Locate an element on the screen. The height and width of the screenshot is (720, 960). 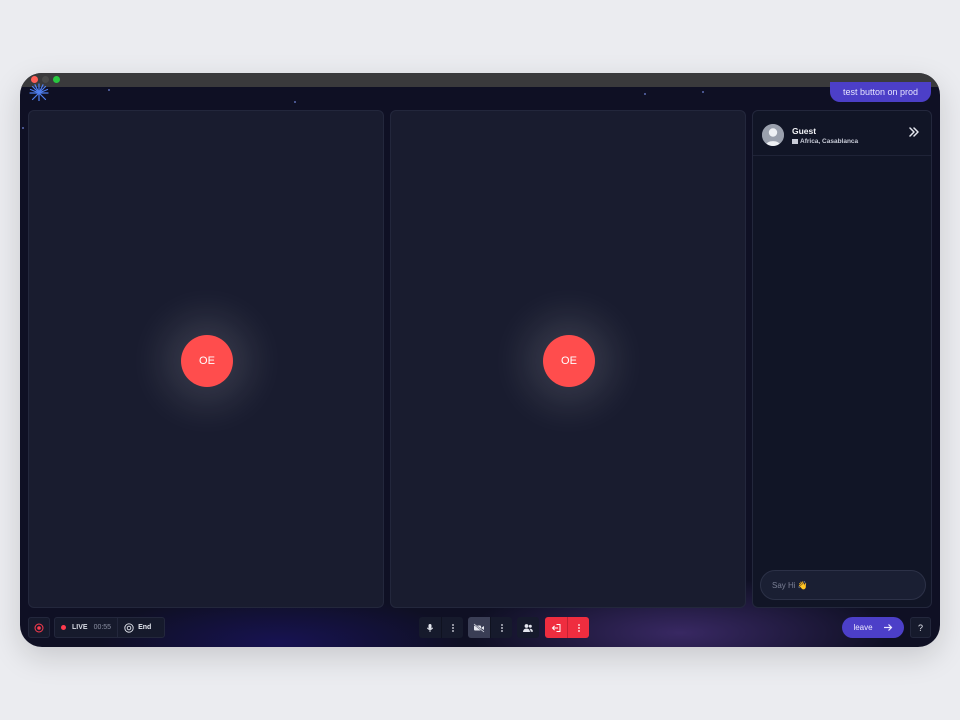
microphone-icon is located at coordinates (430, 627).